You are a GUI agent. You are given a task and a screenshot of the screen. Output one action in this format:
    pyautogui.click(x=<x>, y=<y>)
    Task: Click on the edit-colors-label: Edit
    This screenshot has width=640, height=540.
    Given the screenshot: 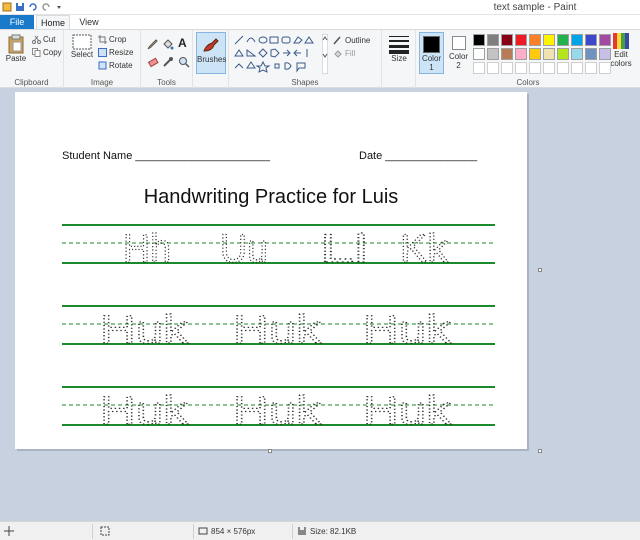 What is the action you would take?
    pyautogui.click(x=621, y=54)
    